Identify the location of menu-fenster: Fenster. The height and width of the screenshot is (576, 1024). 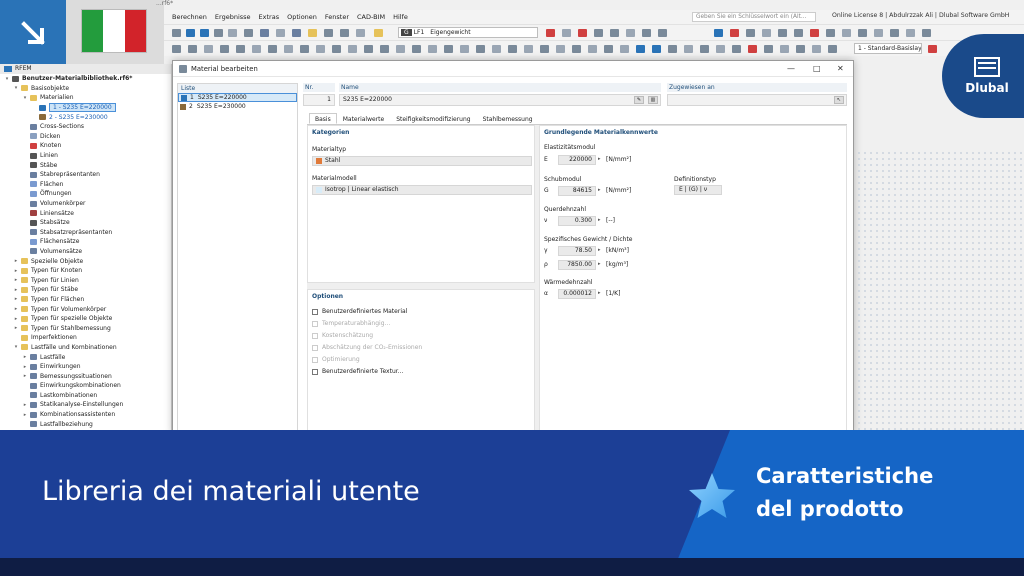
(337, 17).